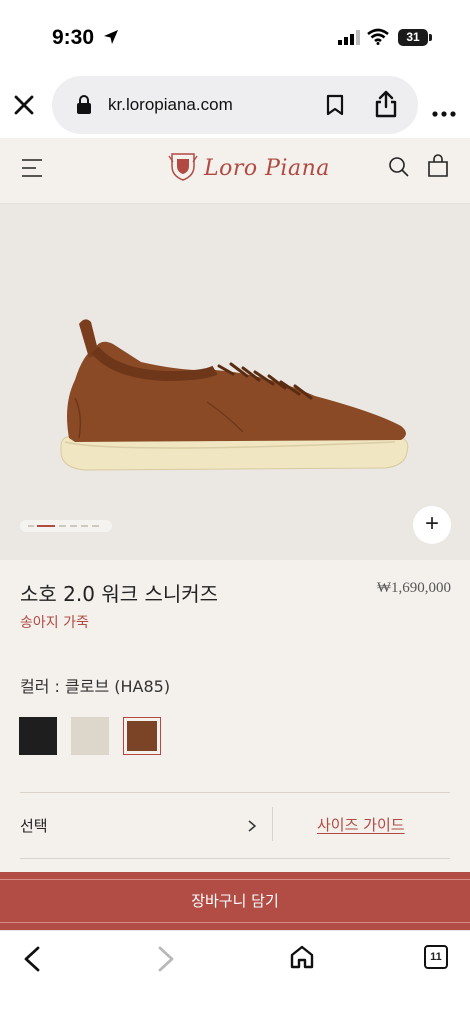  Describe the element at coordinates (34, 825) in the screenshot. I see `size-select-button: 선택` at that location.